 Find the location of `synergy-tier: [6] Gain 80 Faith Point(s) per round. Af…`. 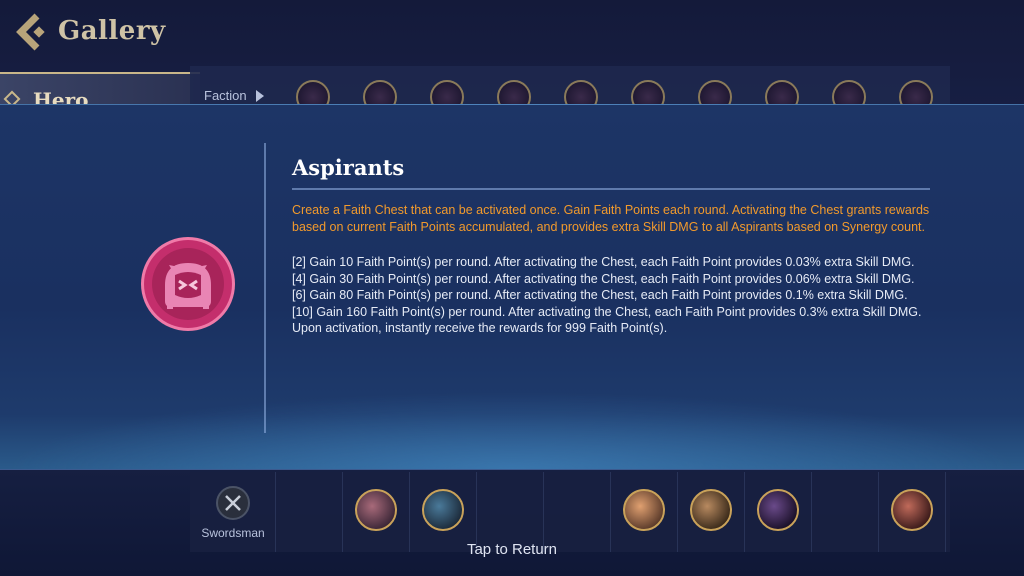

synergy-tier: [6] Gain 80 Faith Point(s) per round. Af… is located at coordinates (600, 295).